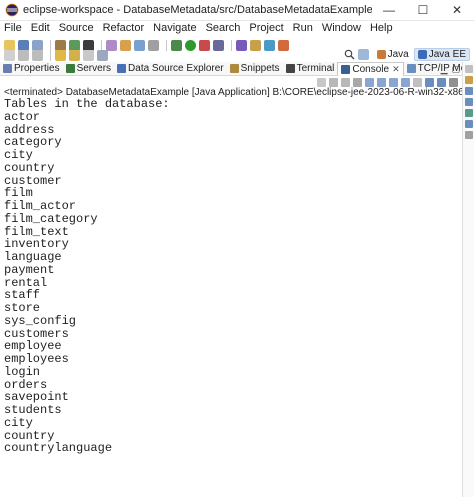  What do you see at coordinates (22, 295) in the screenshot?
I see `console-line: staff` at bounding box center [22, 295].